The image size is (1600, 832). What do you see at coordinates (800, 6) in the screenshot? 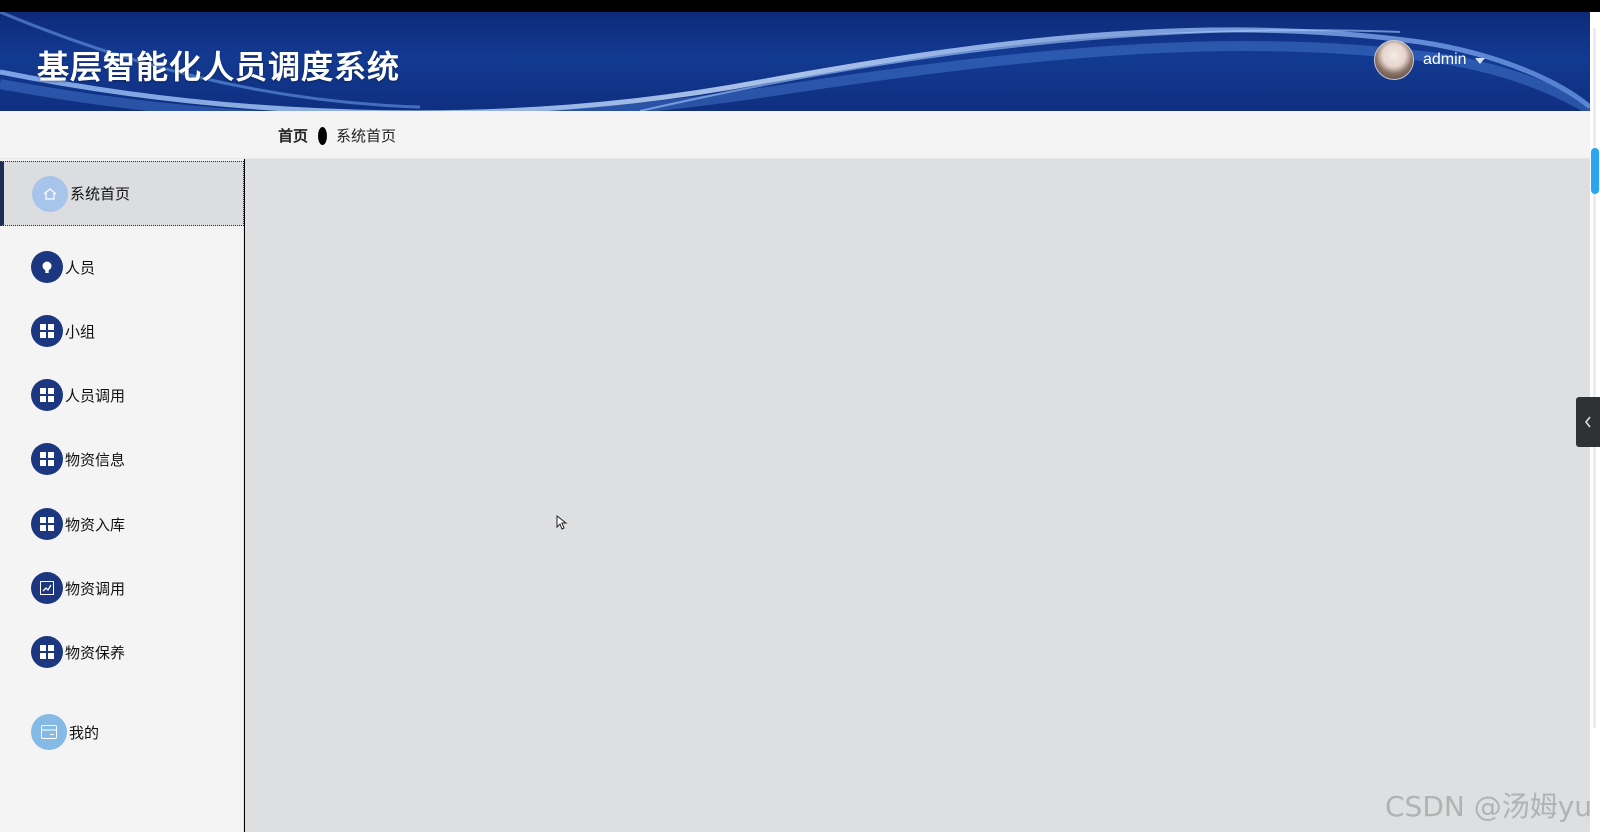
I see `window-top-edge` at bounding box center [800, 6].